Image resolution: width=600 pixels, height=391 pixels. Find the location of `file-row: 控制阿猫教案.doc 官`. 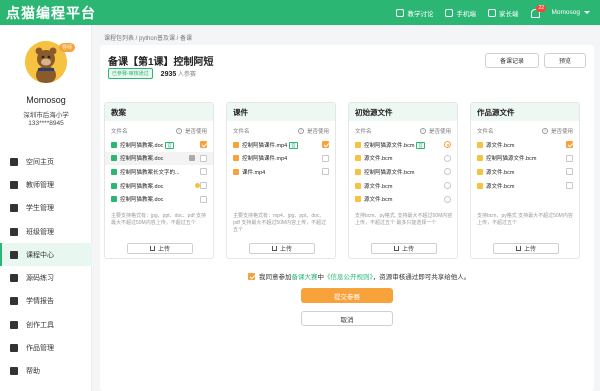

file-row: 控制阿猫教案.doc 官 is located at coordinates (159, 145).